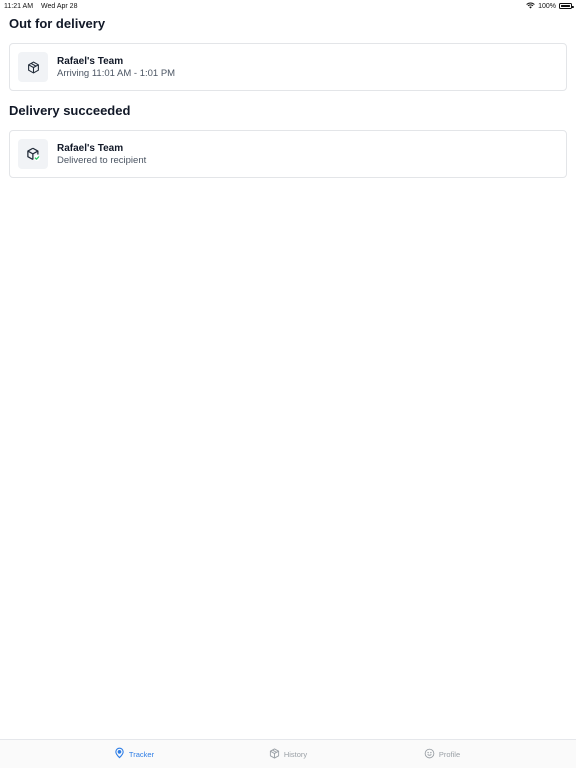 Image resolution: width=576 pixels, height=768 pixels. I want to click on battery-fill, so click(565, 6).